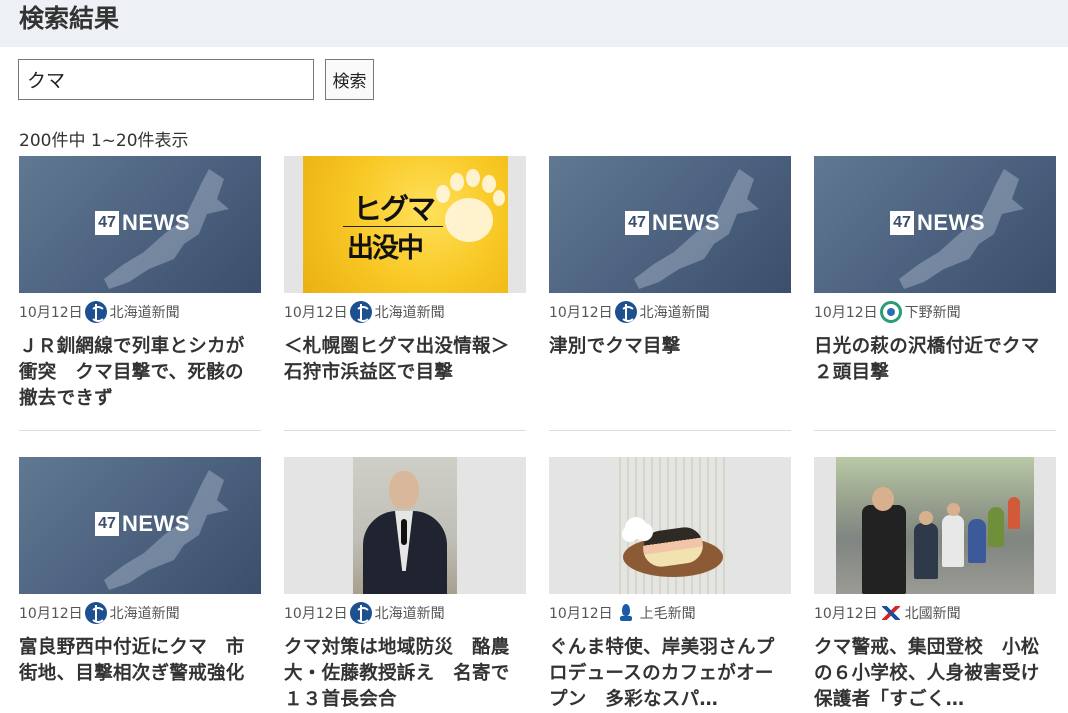 This screenshot has width=1068, height=713. I want to click on food-photo, so click(670, 525).